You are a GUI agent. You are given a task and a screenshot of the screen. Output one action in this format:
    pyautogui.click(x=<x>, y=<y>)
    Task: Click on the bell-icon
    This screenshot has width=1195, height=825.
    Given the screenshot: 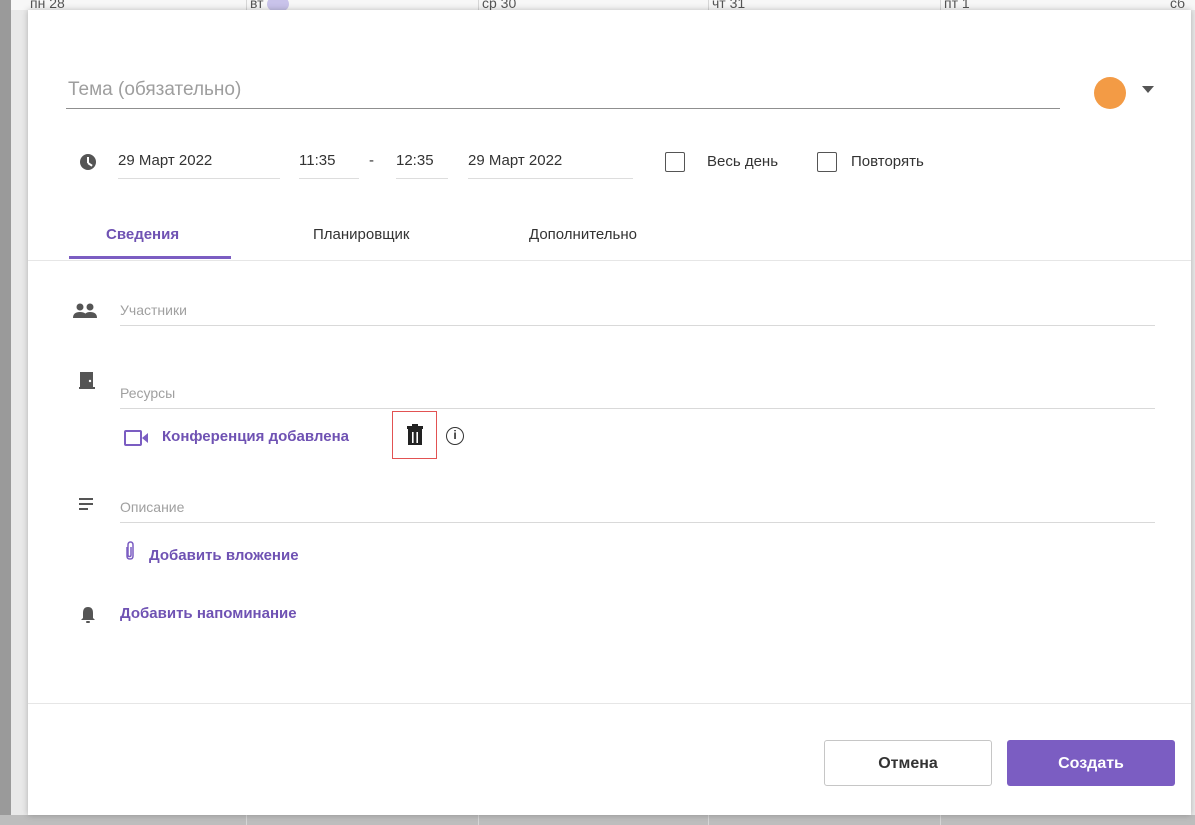 What is the action you would take?
    pyautogui.click(x=88, y=615)
    